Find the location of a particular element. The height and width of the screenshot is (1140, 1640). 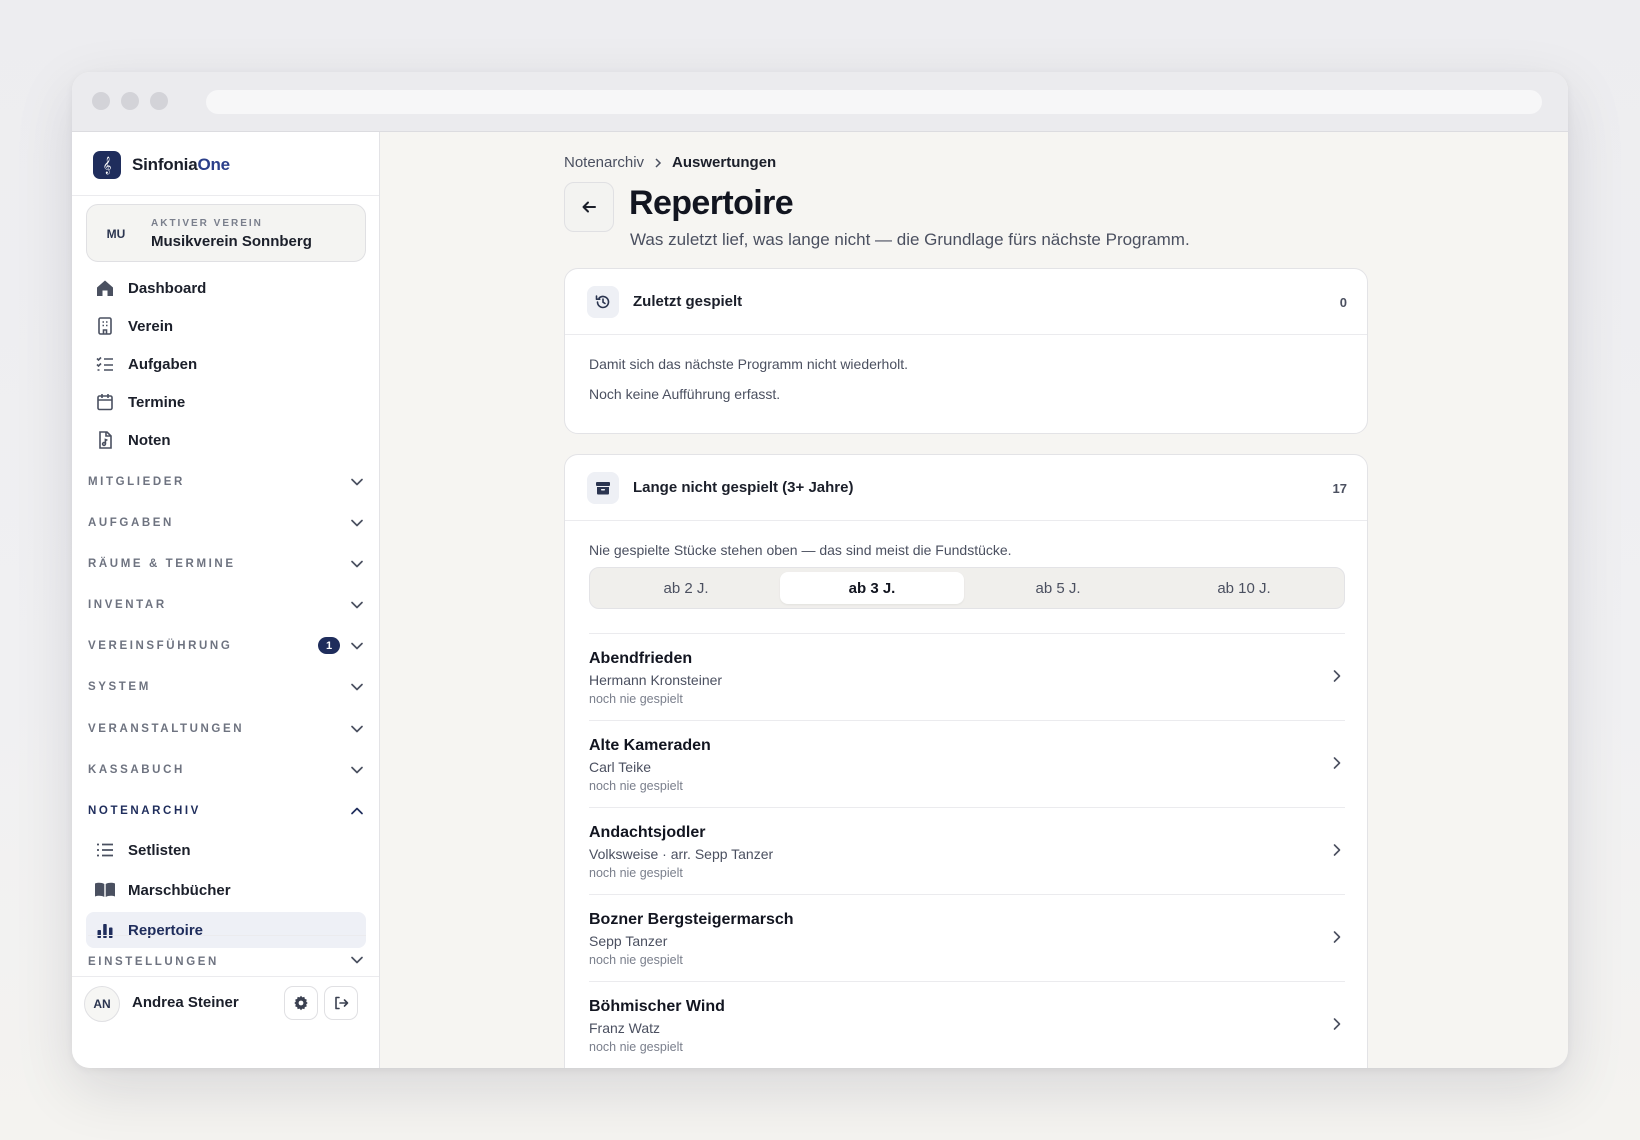

list-icon is located at coordinates (105, 850).